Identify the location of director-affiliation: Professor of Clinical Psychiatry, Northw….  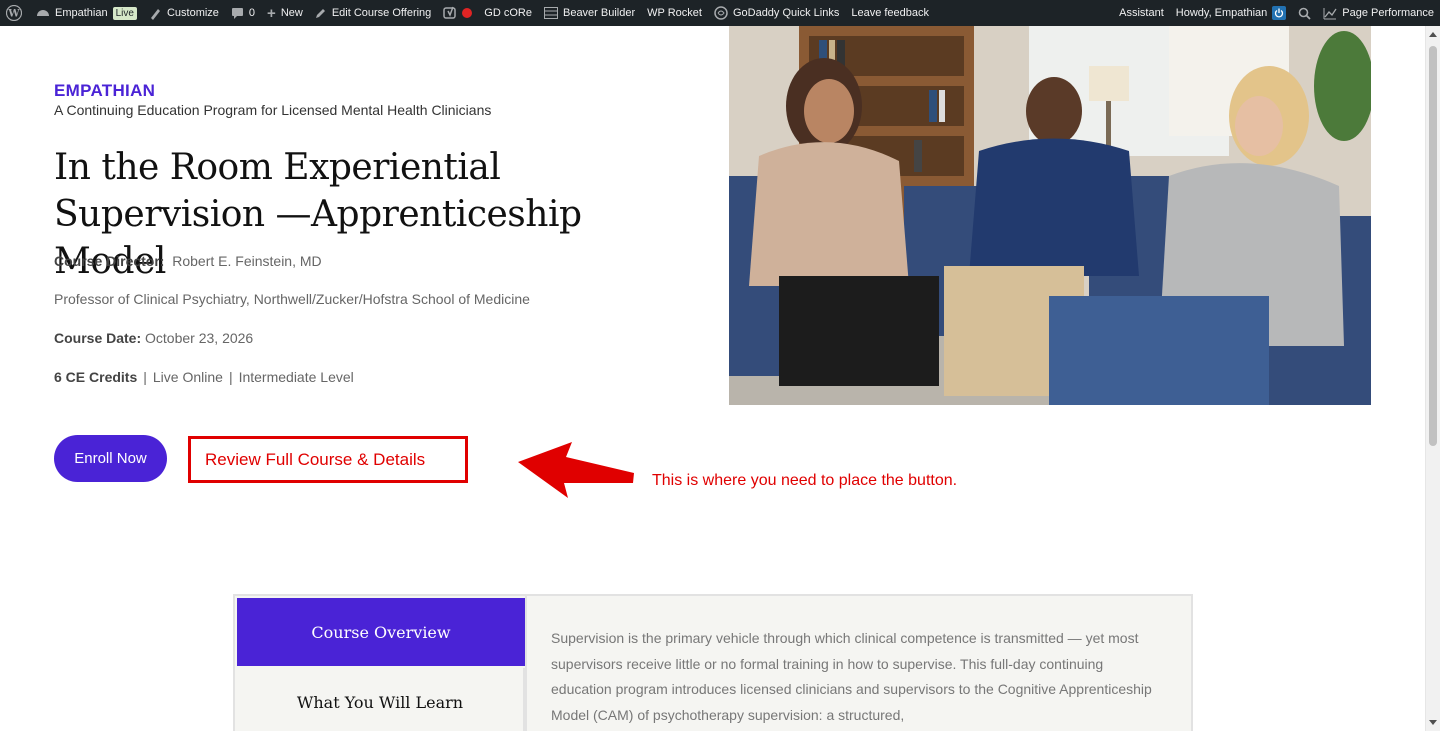
(292, 299).